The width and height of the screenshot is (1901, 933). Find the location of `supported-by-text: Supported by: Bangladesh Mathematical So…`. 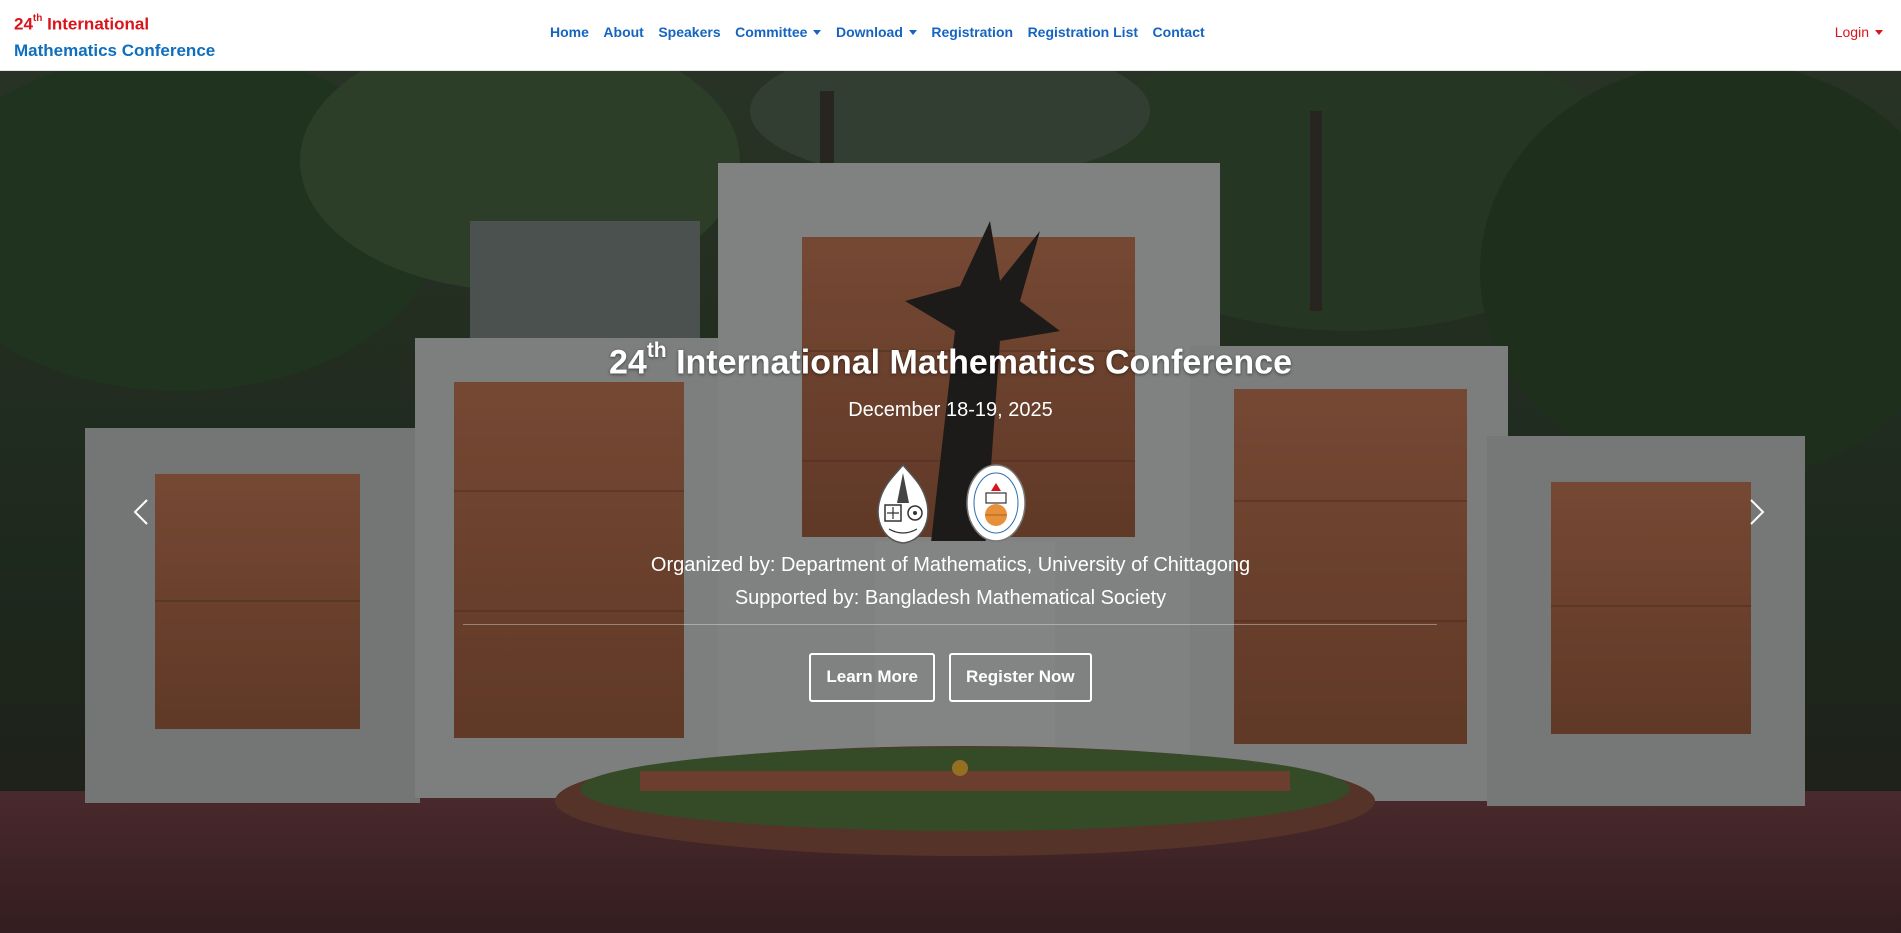

supported-by-text: Supported by: Bangladesh Mathematical So… is located at coordinates (950, 598).